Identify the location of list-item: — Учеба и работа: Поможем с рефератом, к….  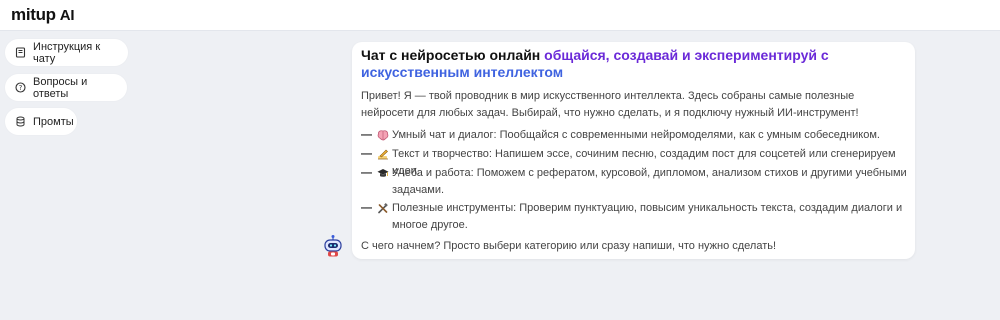
(635, 182).